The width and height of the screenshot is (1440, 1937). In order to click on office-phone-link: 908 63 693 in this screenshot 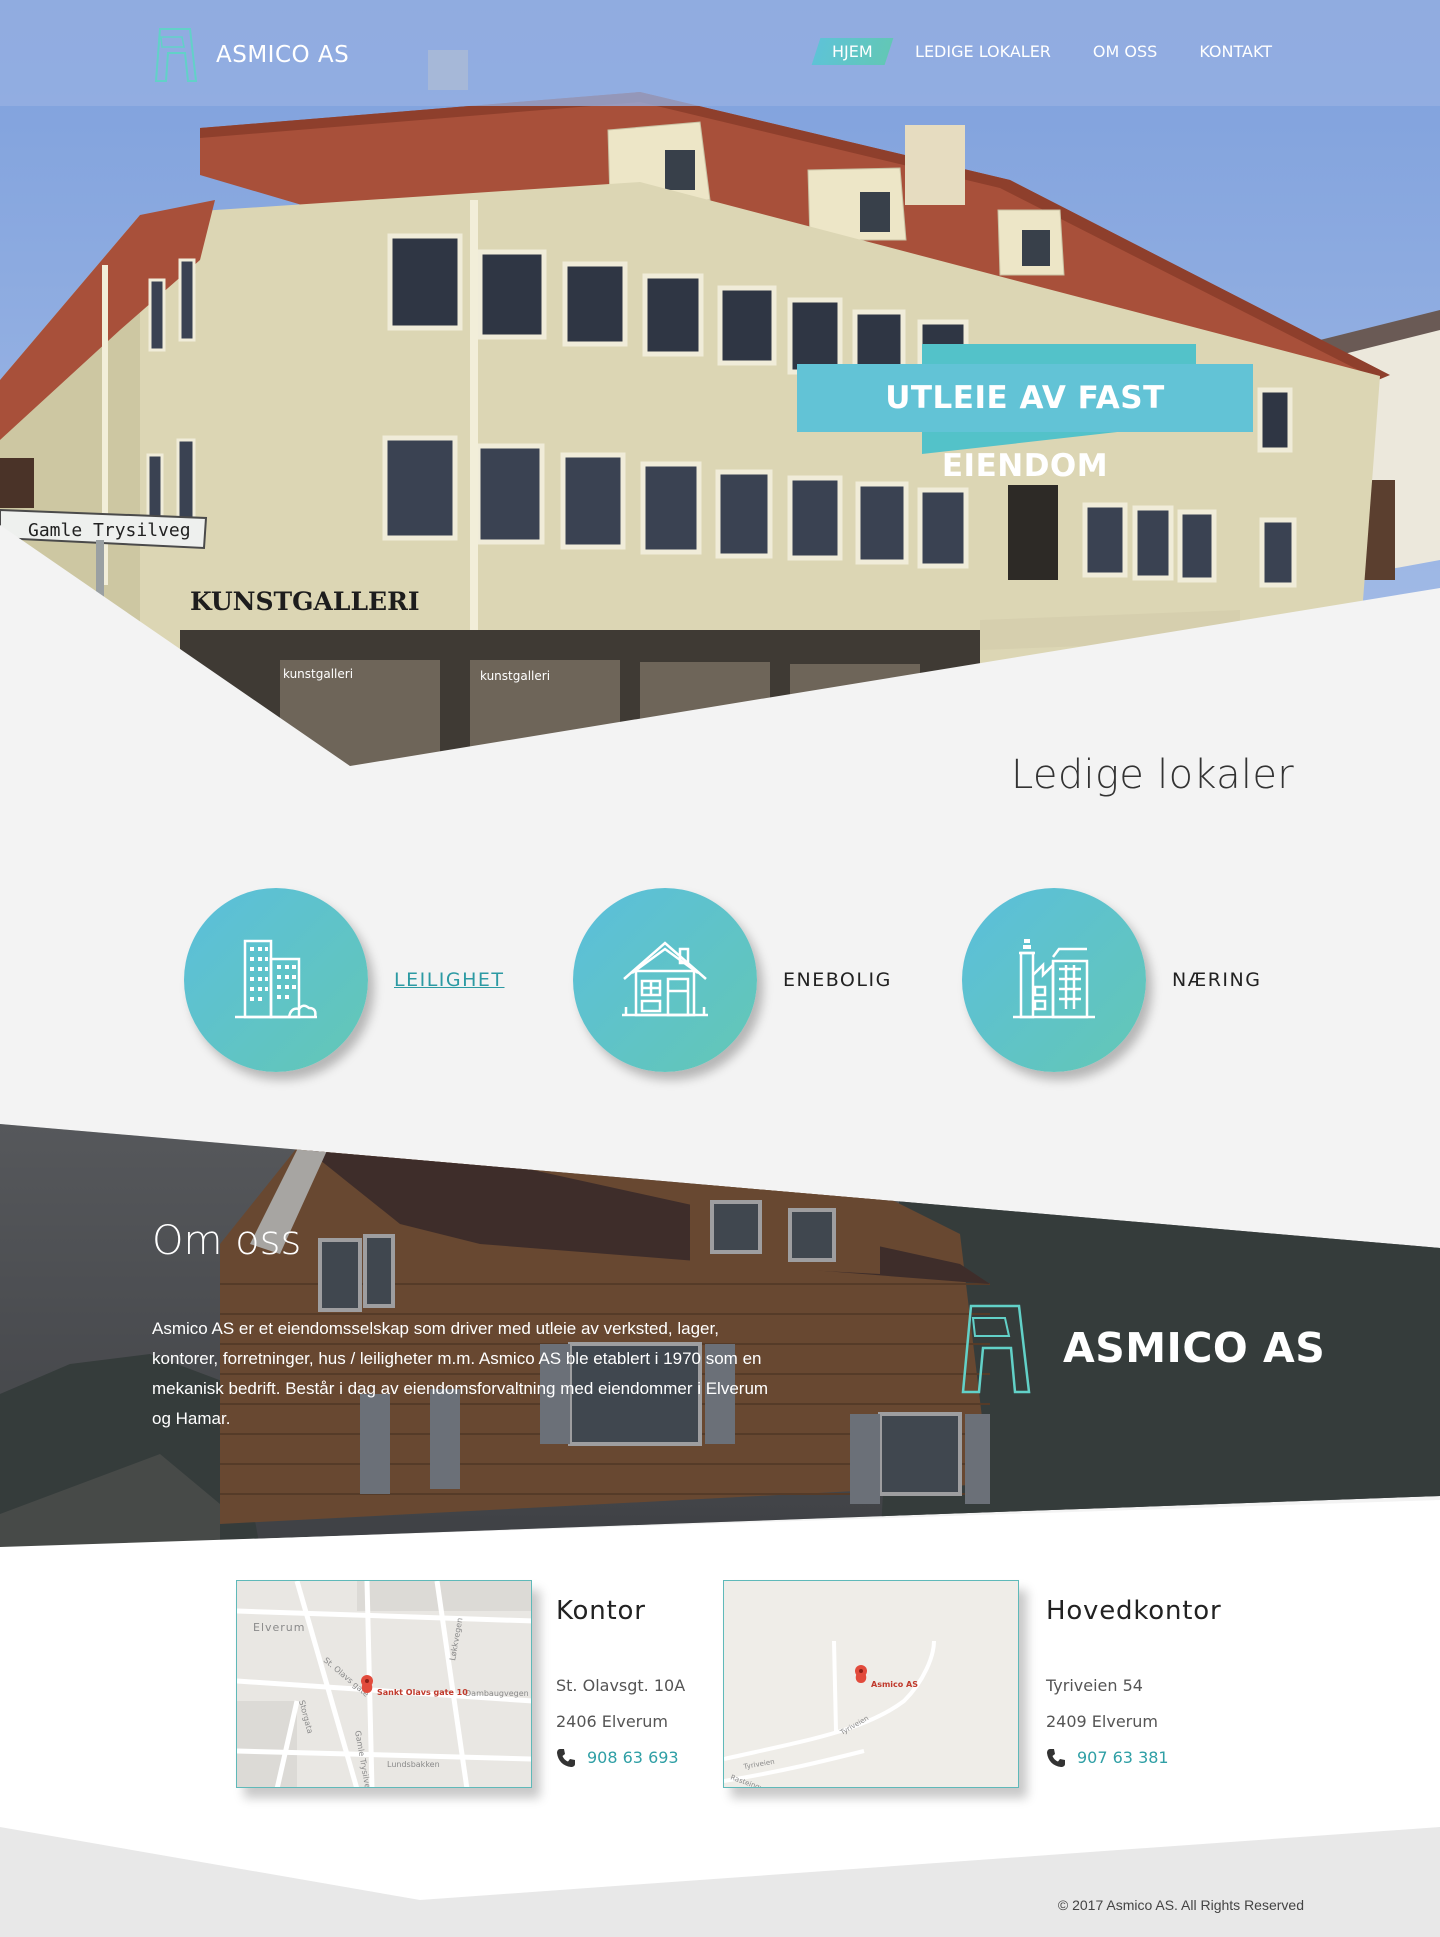, I will do `click(620, 1758)`.